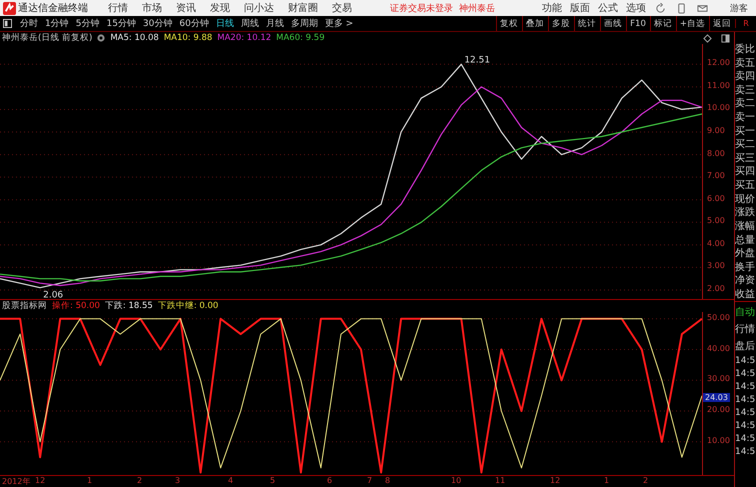  I want to click on date-label: 1, so click(607, 480).